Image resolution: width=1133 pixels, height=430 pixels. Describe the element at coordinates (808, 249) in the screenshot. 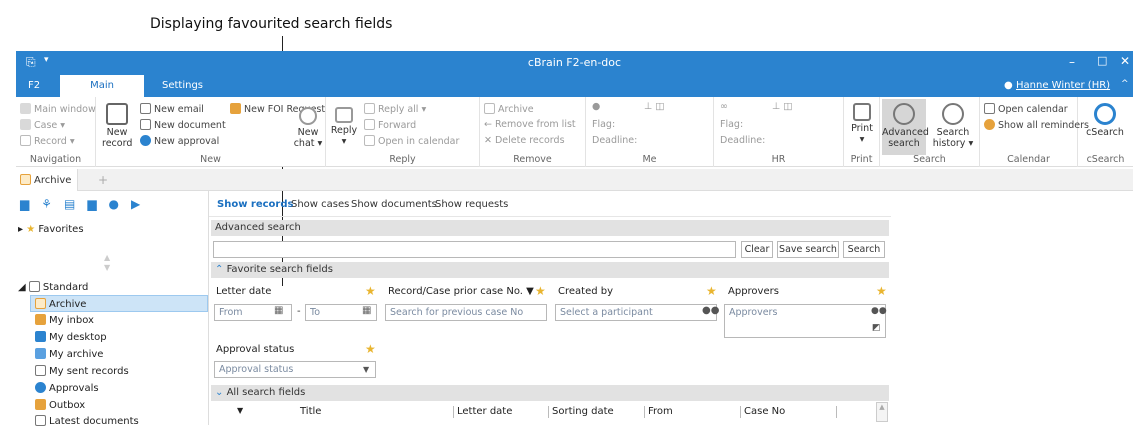

I see `save-search-button: Save search` at that location.